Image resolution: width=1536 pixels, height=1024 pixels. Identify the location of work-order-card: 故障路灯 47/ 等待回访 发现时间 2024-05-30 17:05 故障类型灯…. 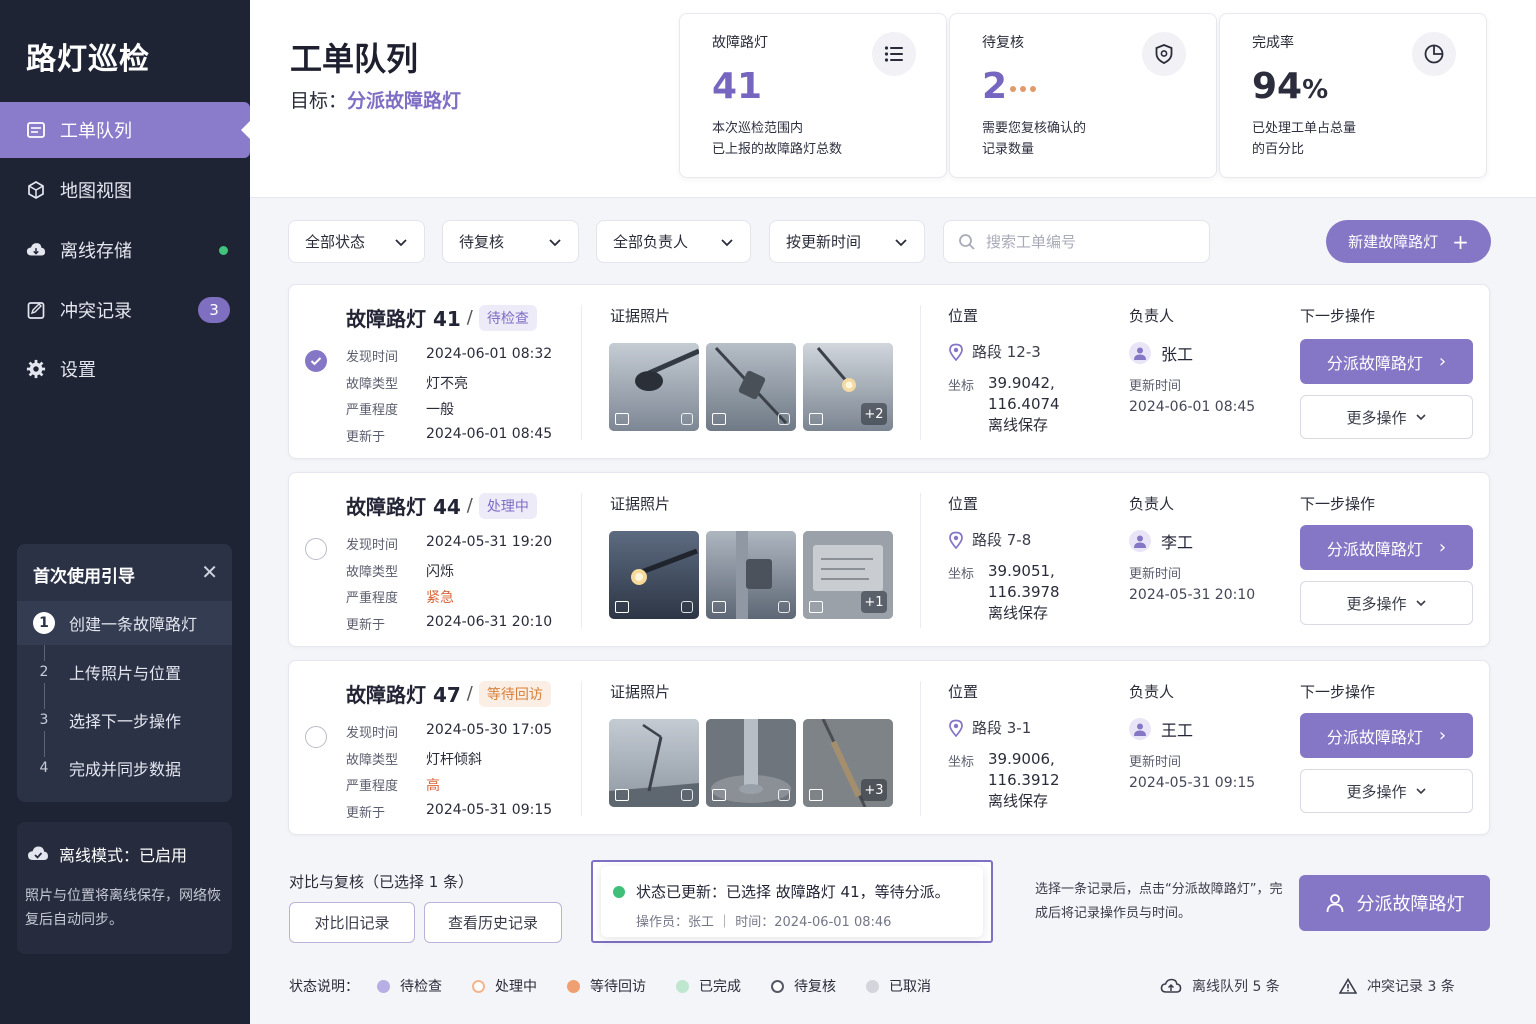
(889, 747).